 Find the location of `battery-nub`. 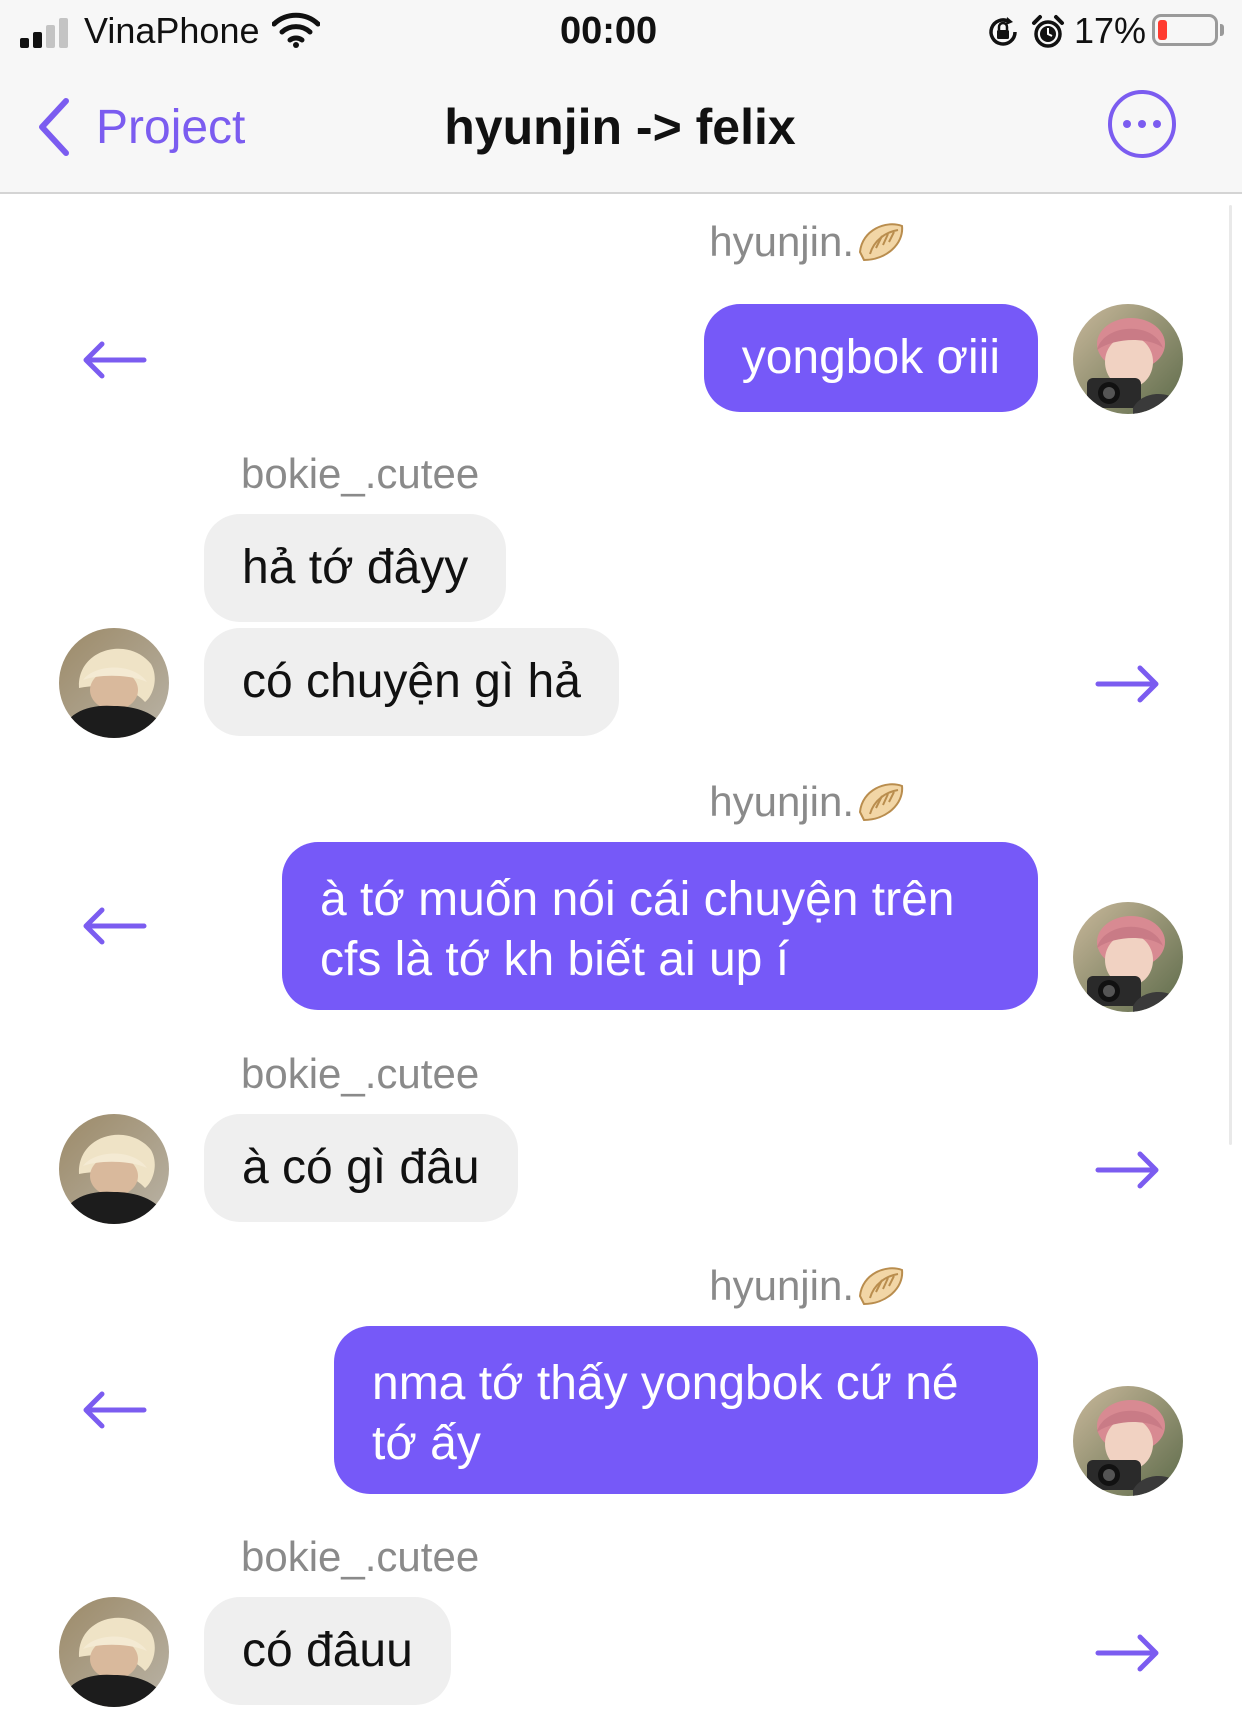

battery-nub is located at coordinates (1222, 30).